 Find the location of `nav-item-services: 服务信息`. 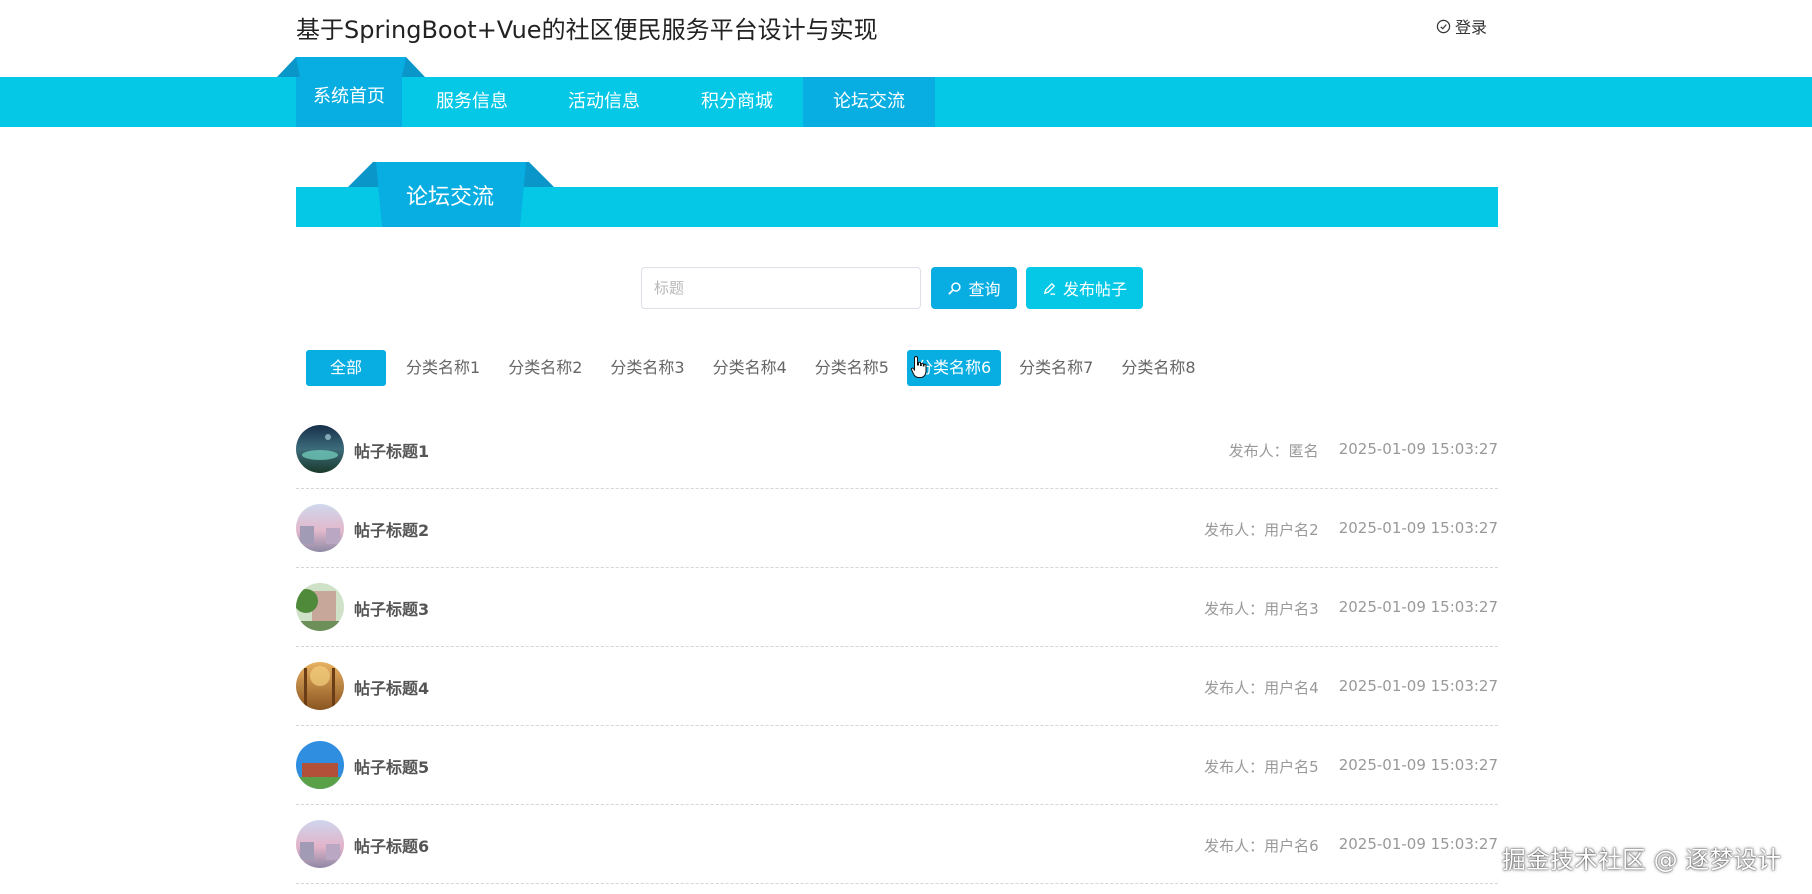

nav-item-services: 服务信息 is located at coordinates (472, 102).